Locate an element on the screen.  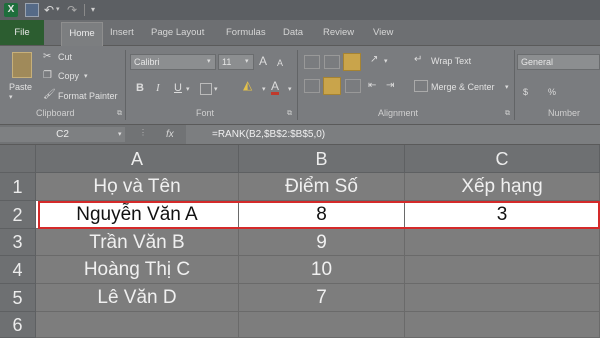
cell-c4 is located at coordinates (502, 270).